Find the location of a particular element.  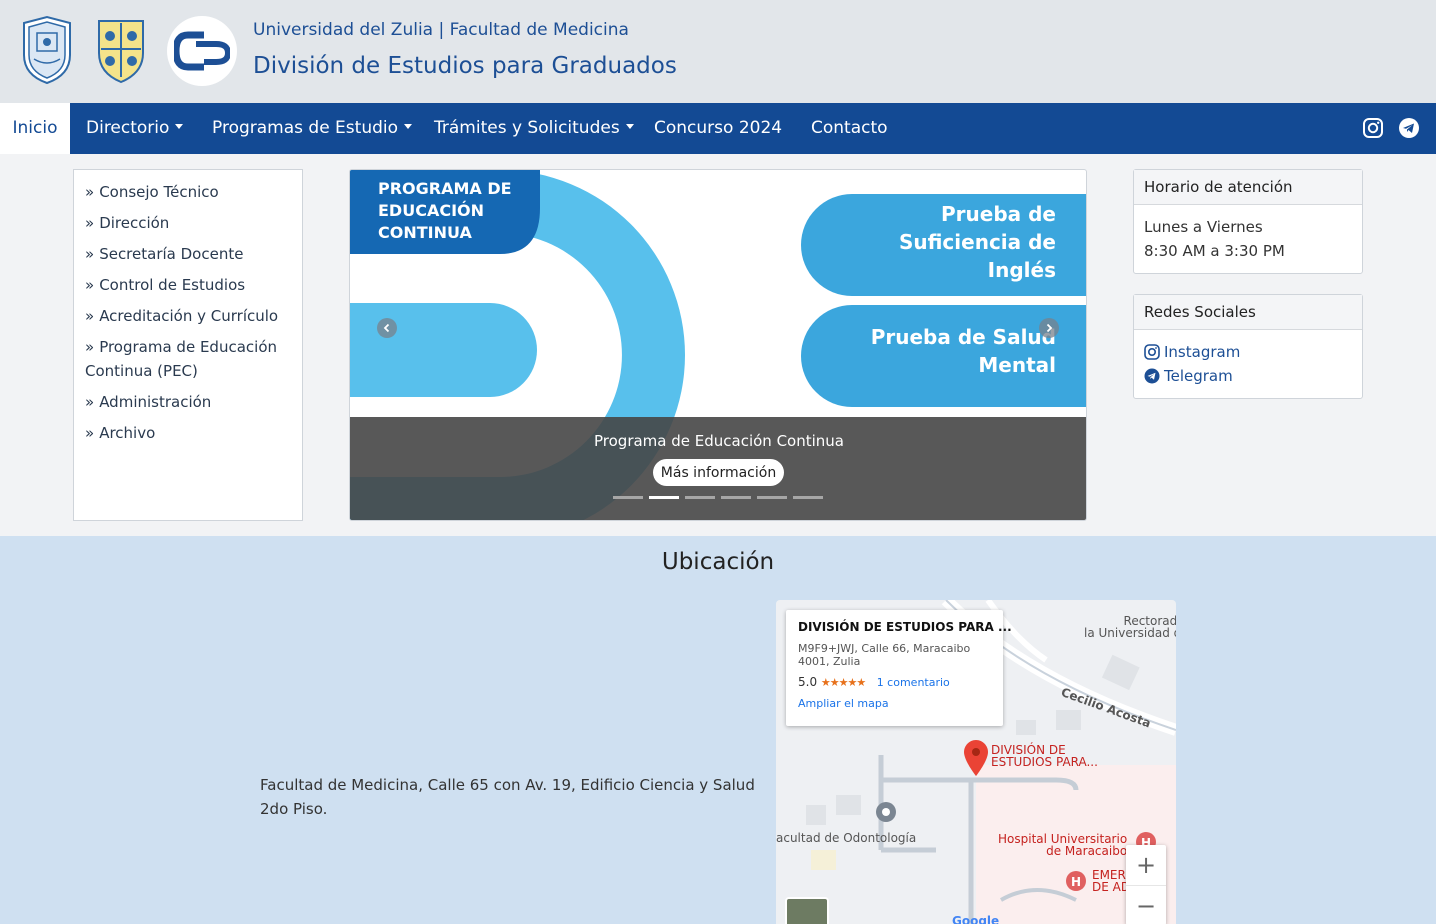

pill-text: Inglés is located at coordinates (1022, 270).